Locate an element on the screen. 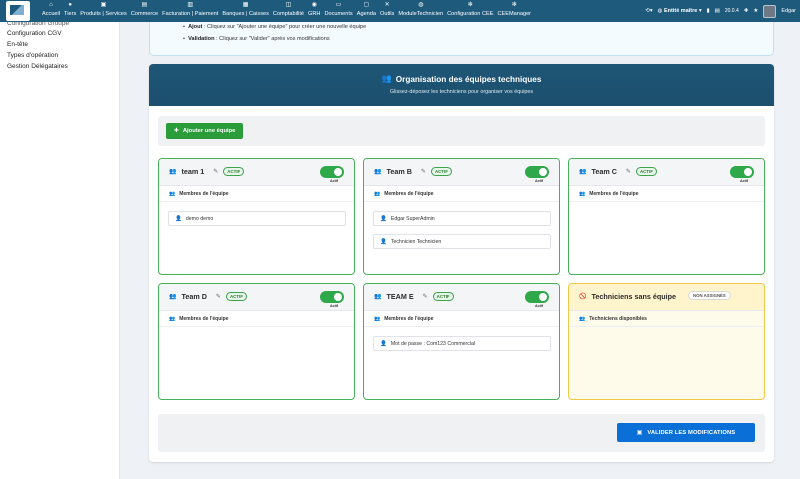 This screenshot has height=479, width=800. member-item: 👤 Technicien Technicien is located at coordinates (462, 241).